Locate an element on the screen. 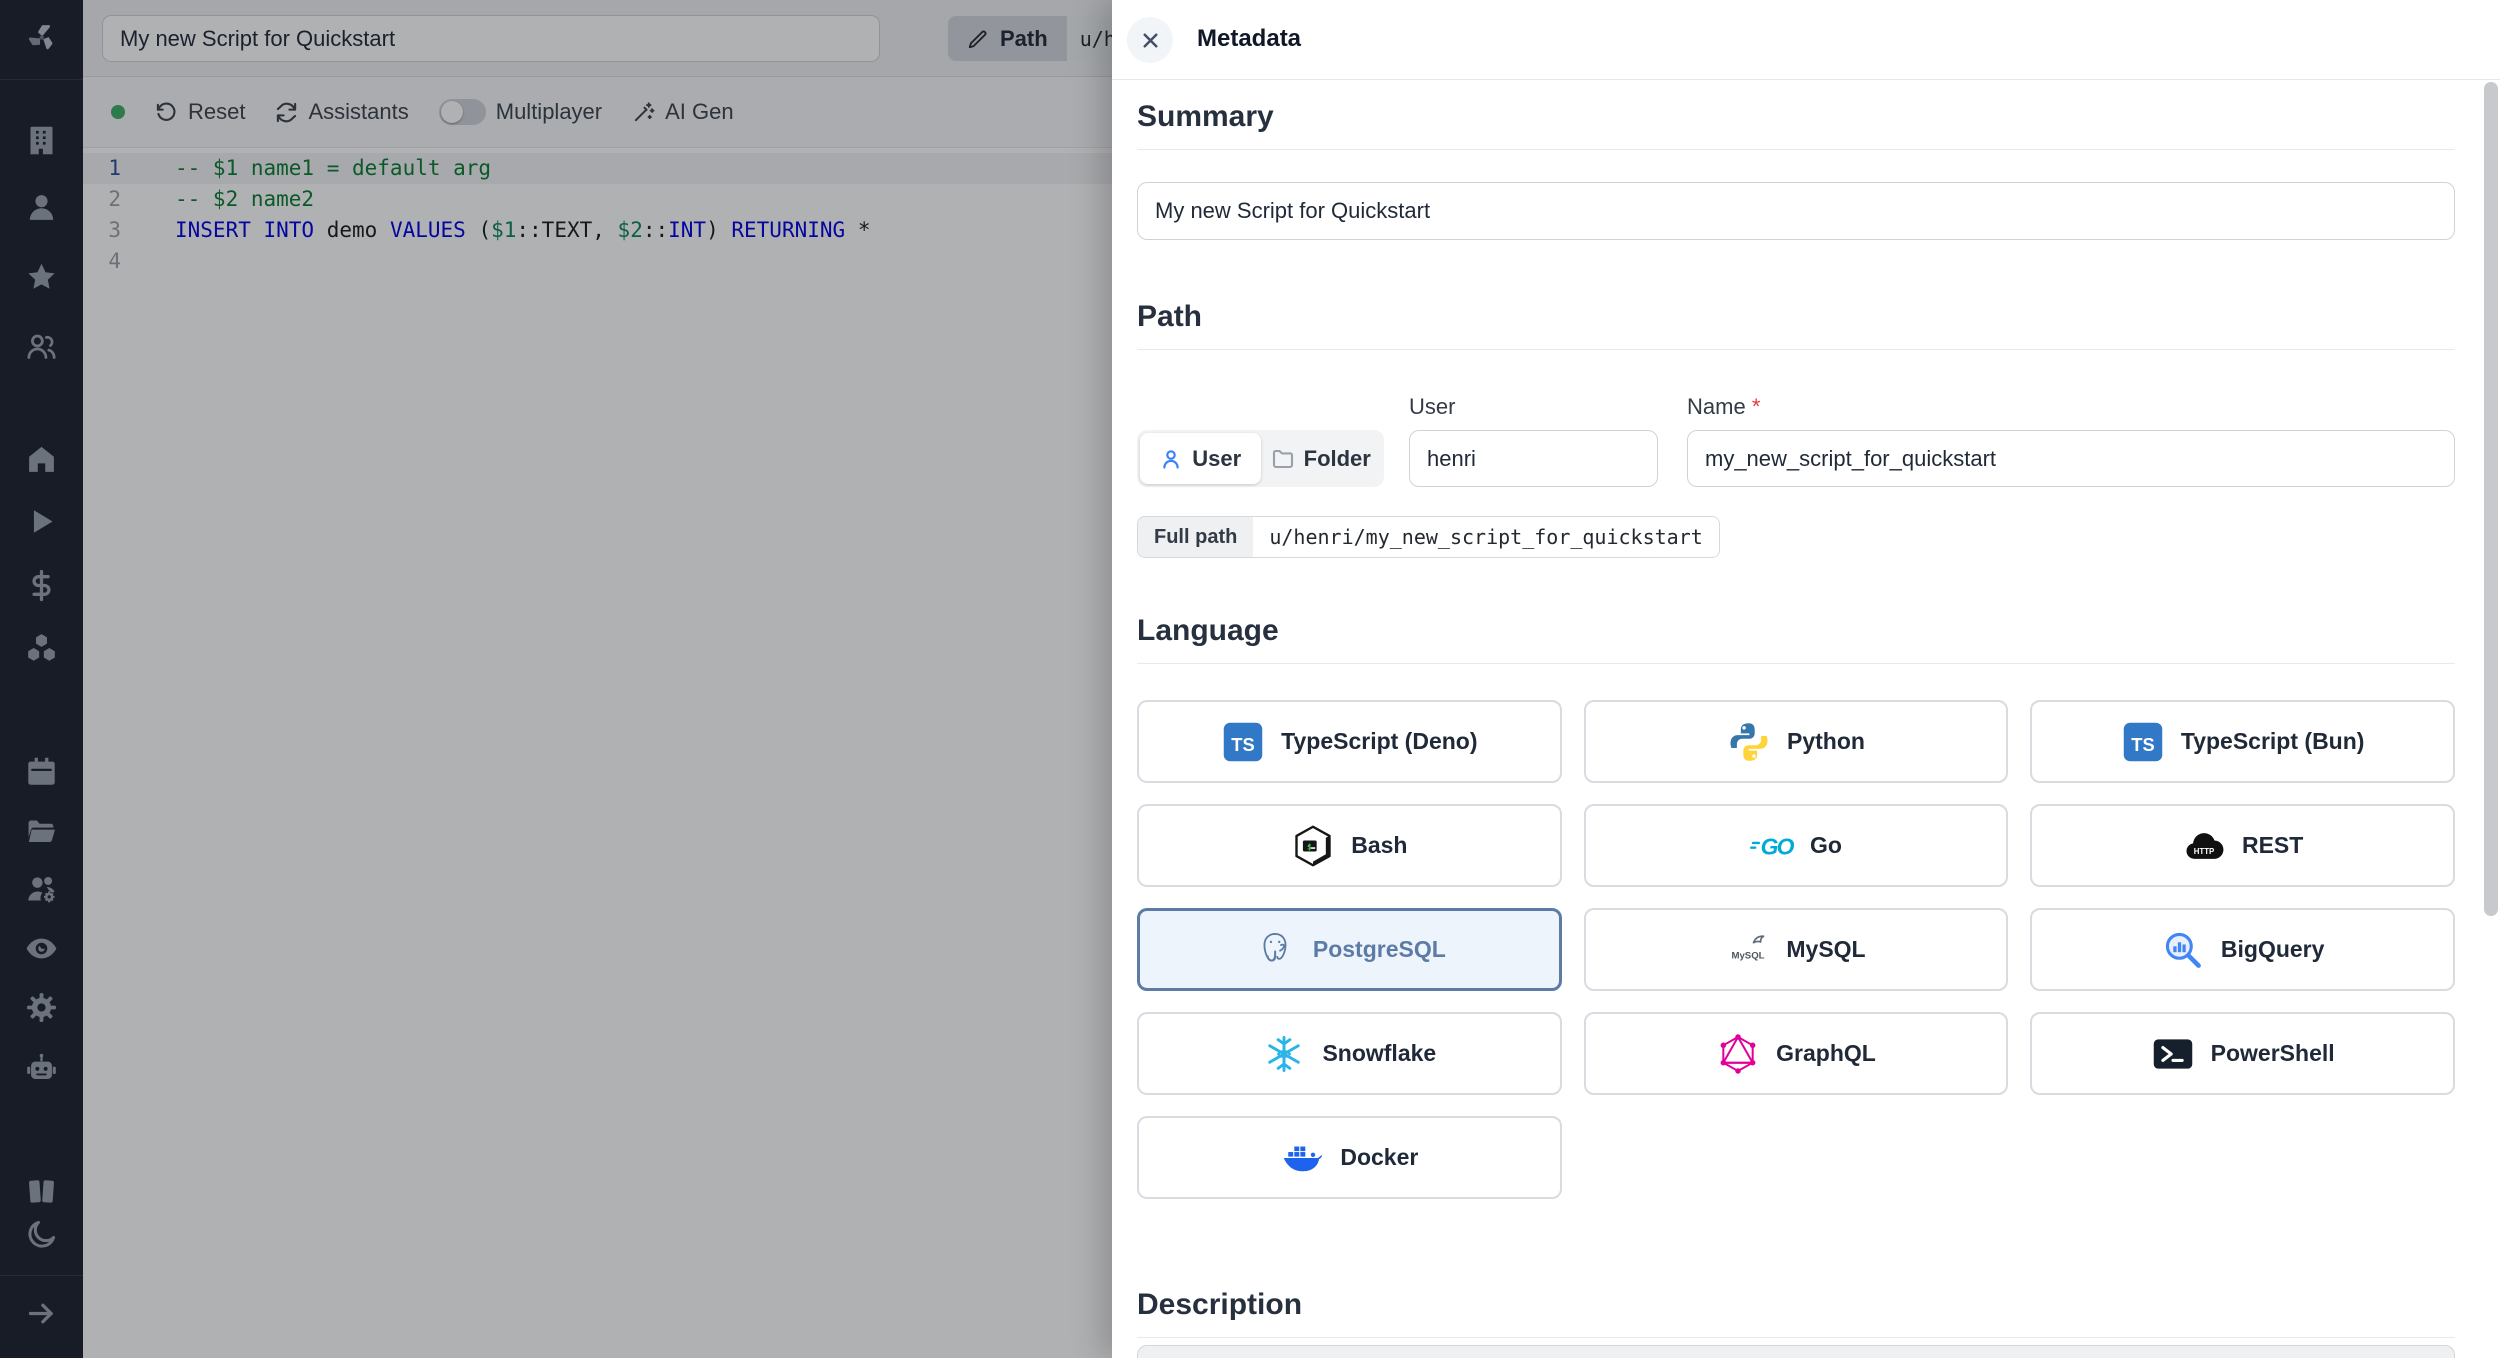 The height and width of the screenshot is (1358, 2500). svg-text: HTTP is located at coordinates (2204, 850).